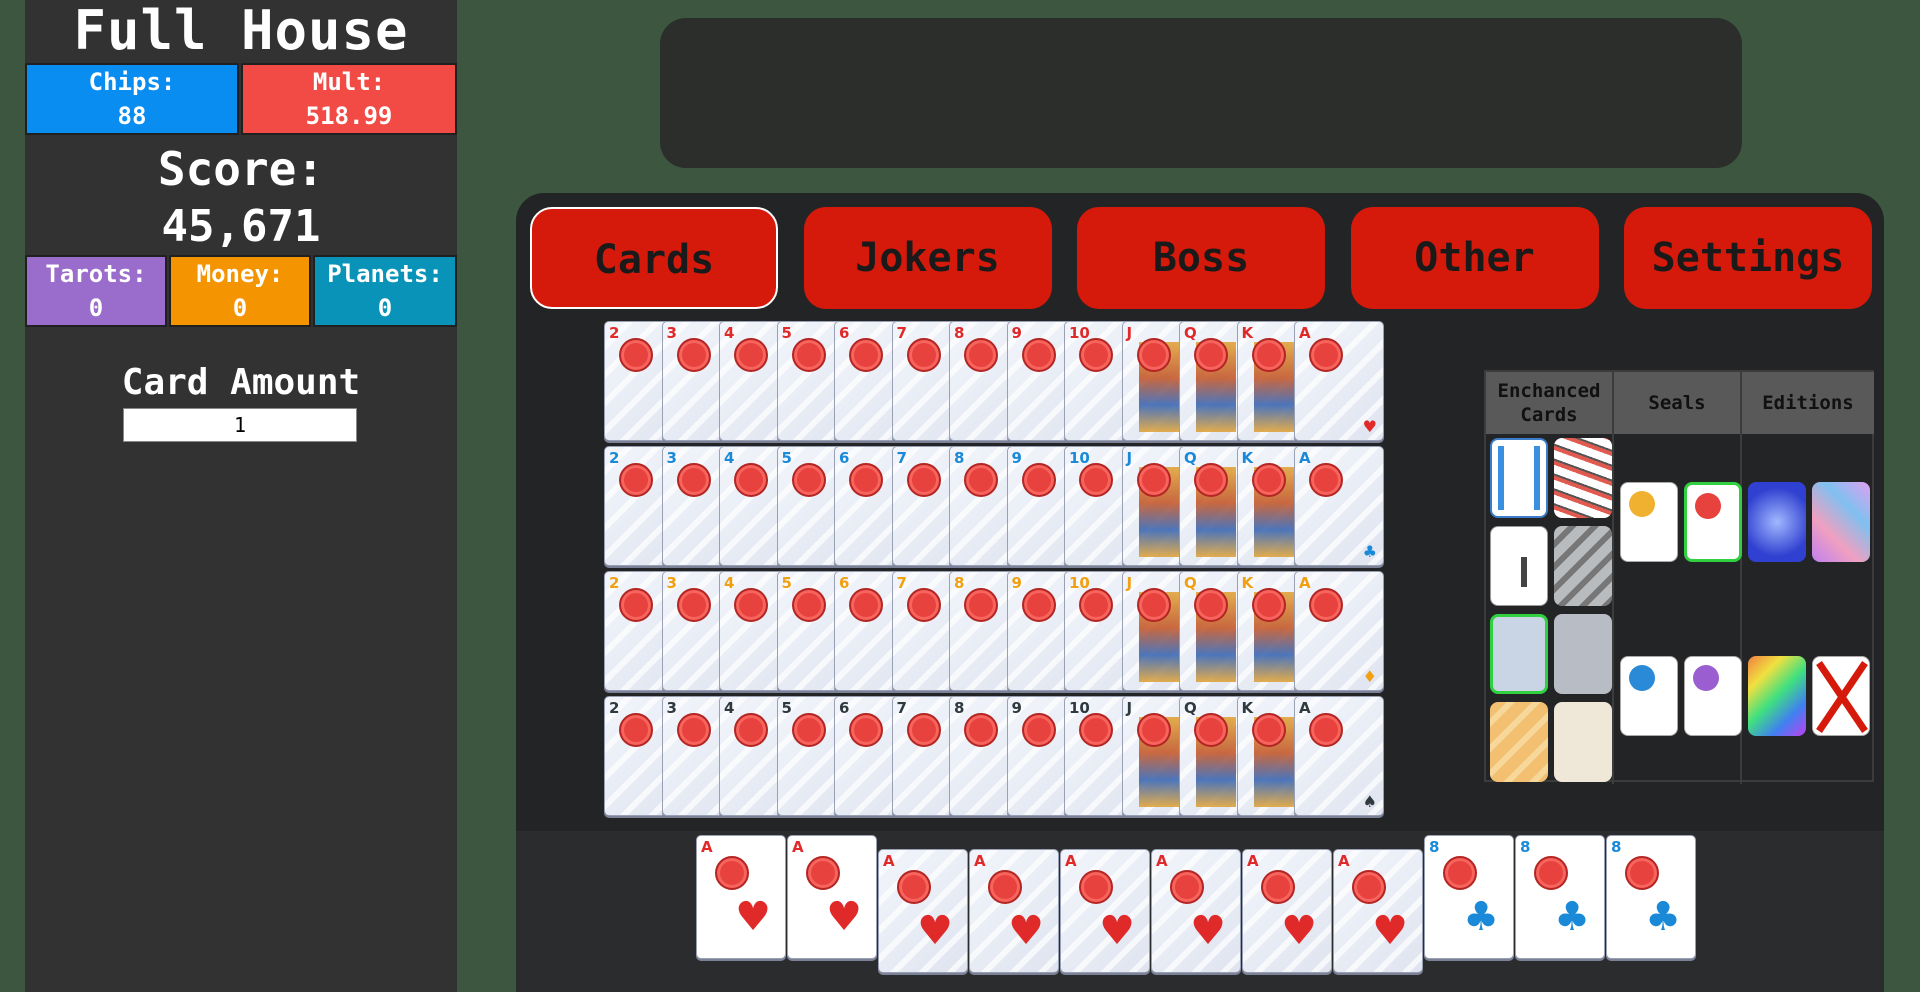 Image resolution: width=1920 pixels, height=992 pixels. Describe the element at coordinates (1663, 917) in the screenshot. I see `suit-icon: ♣` at that location.